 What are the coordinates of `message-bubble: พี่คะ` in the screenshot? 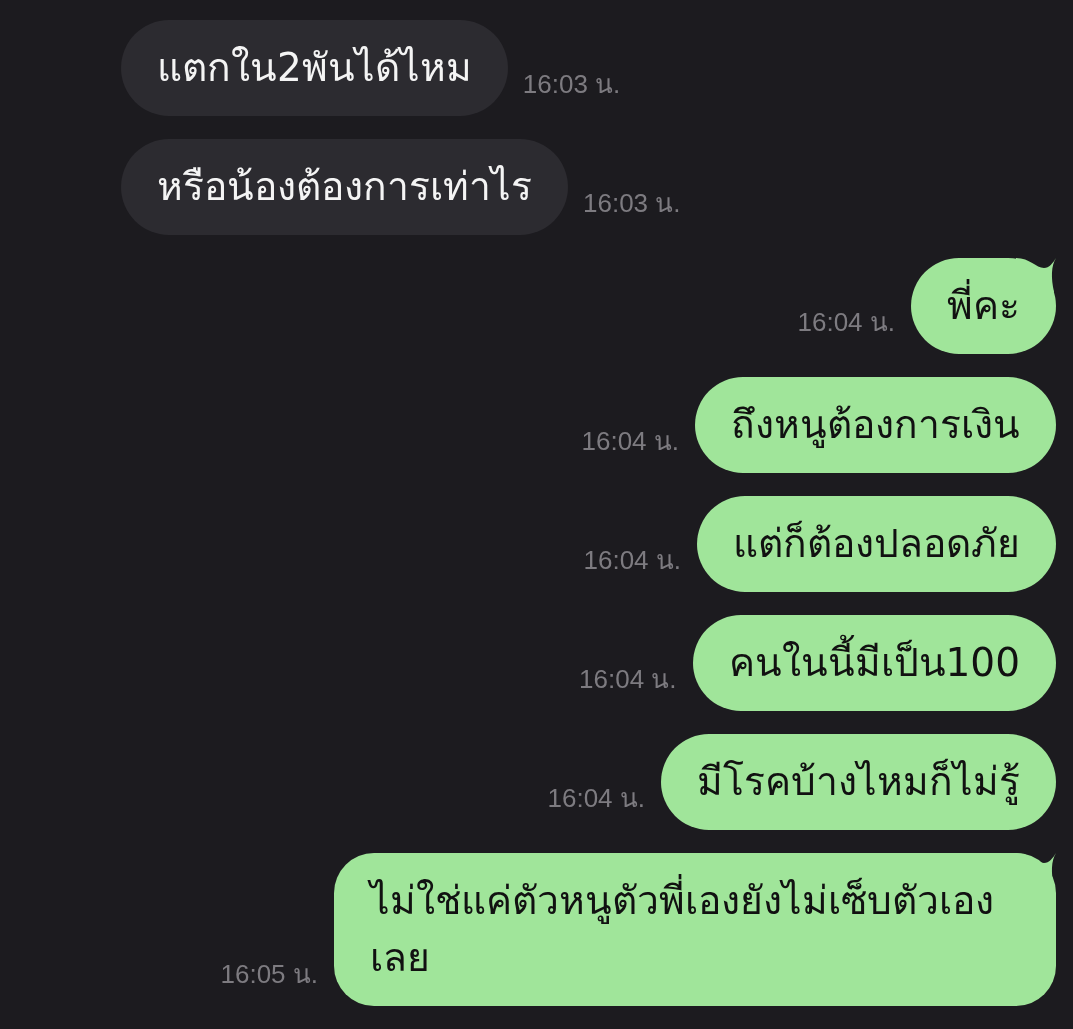 It's located at (983, 306).